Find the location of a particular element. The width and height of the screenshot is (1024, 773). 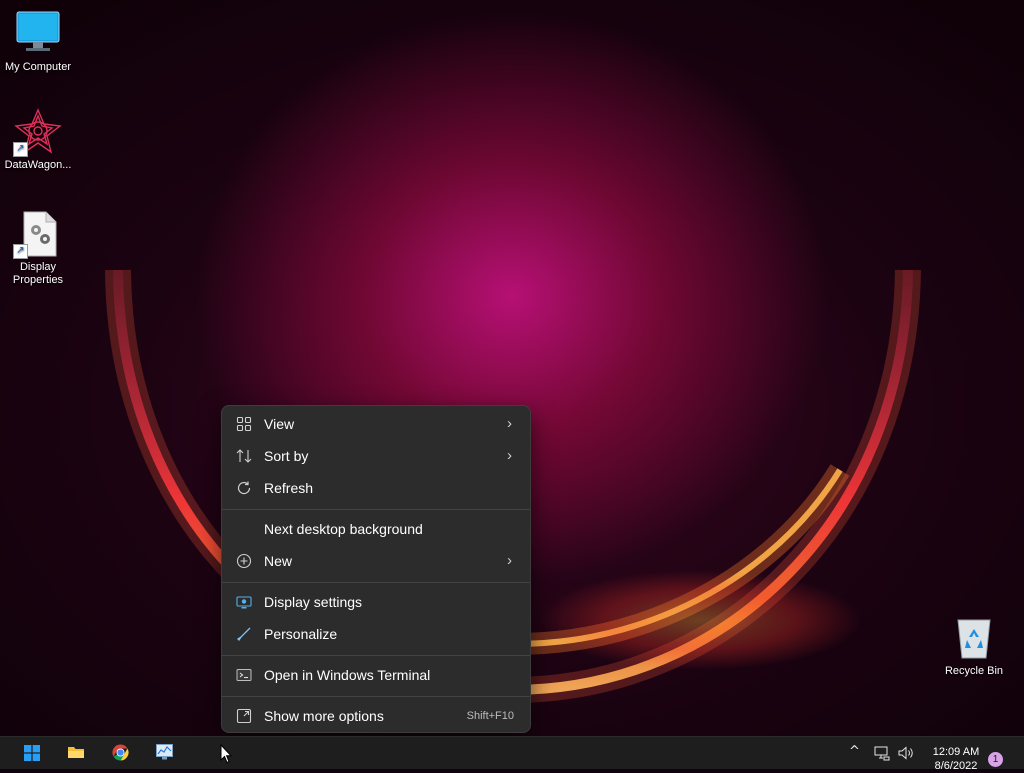

display-properties-icon: ↗ is located at coordinates (37, 234).